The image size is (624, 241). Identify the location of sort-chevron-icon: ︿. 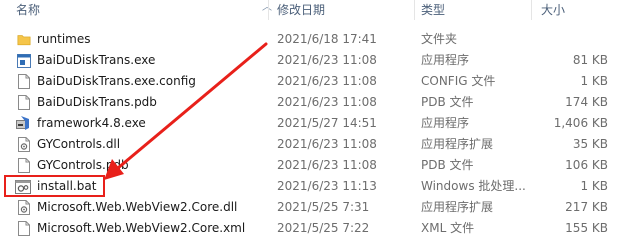
(267, 6).